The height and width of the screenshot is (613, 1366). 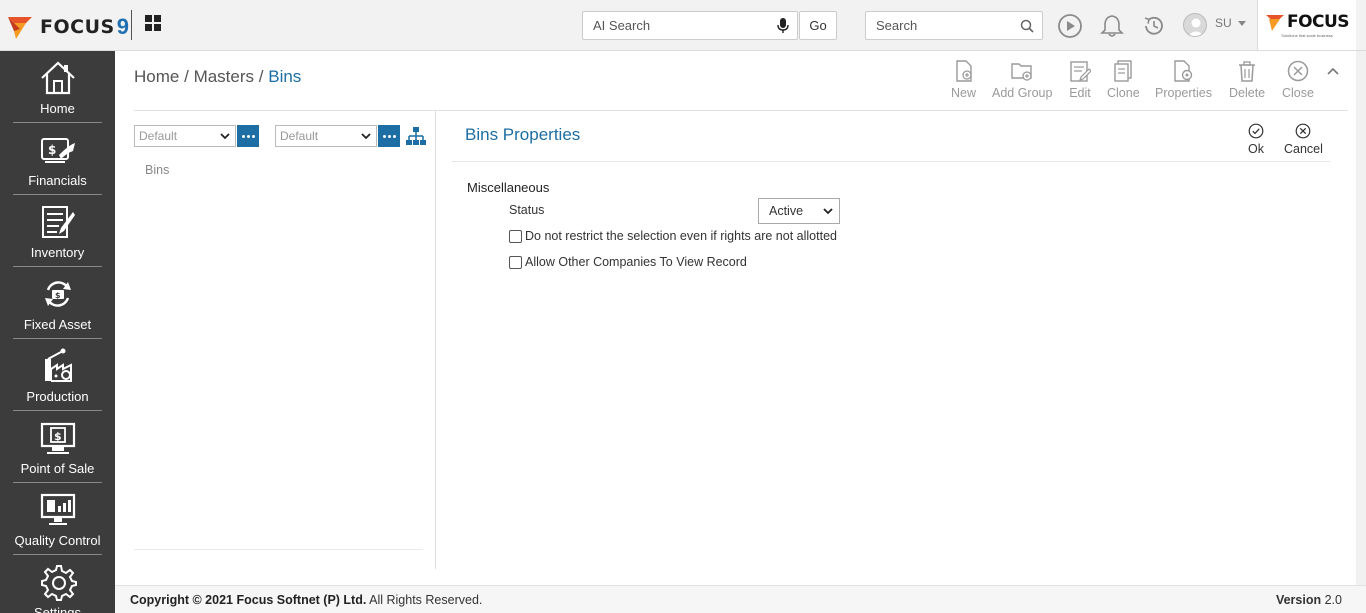 I want to click on play-icon, so click(x=1070, y=26).